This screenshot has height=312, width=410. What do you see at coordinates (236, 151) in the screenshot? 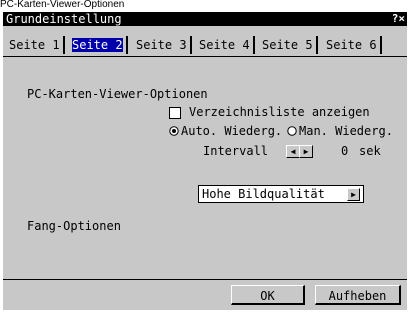
I see `interval-label: Intervall` at bounding box center [236, 151].